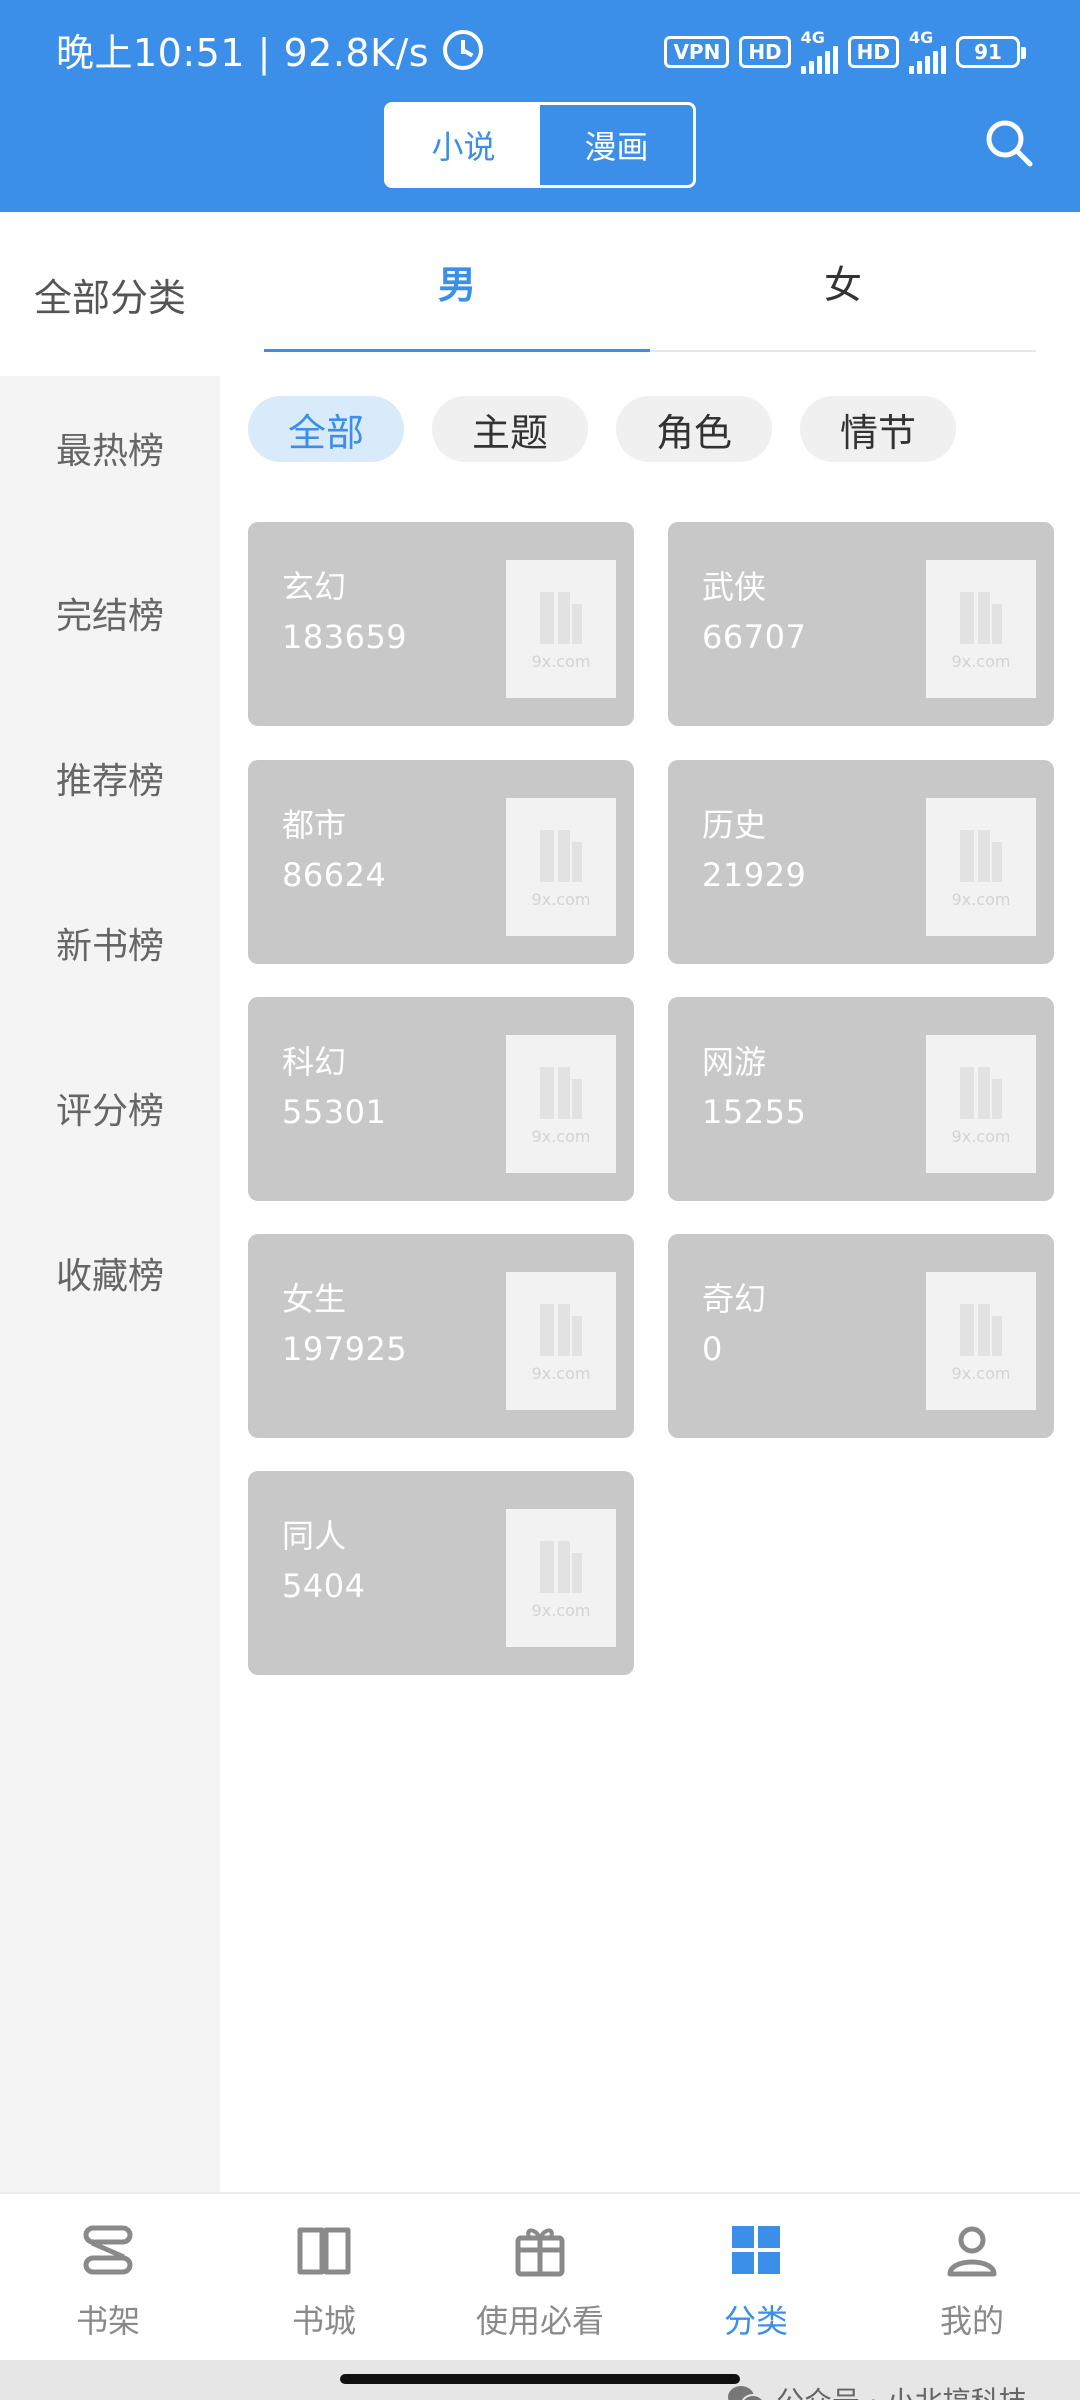 Image resolution: width=1080 pixels, height=2400 pixels. Describe the element at coordinates (463, 49) in the screenshot. I see `alarm-icon` at that location.